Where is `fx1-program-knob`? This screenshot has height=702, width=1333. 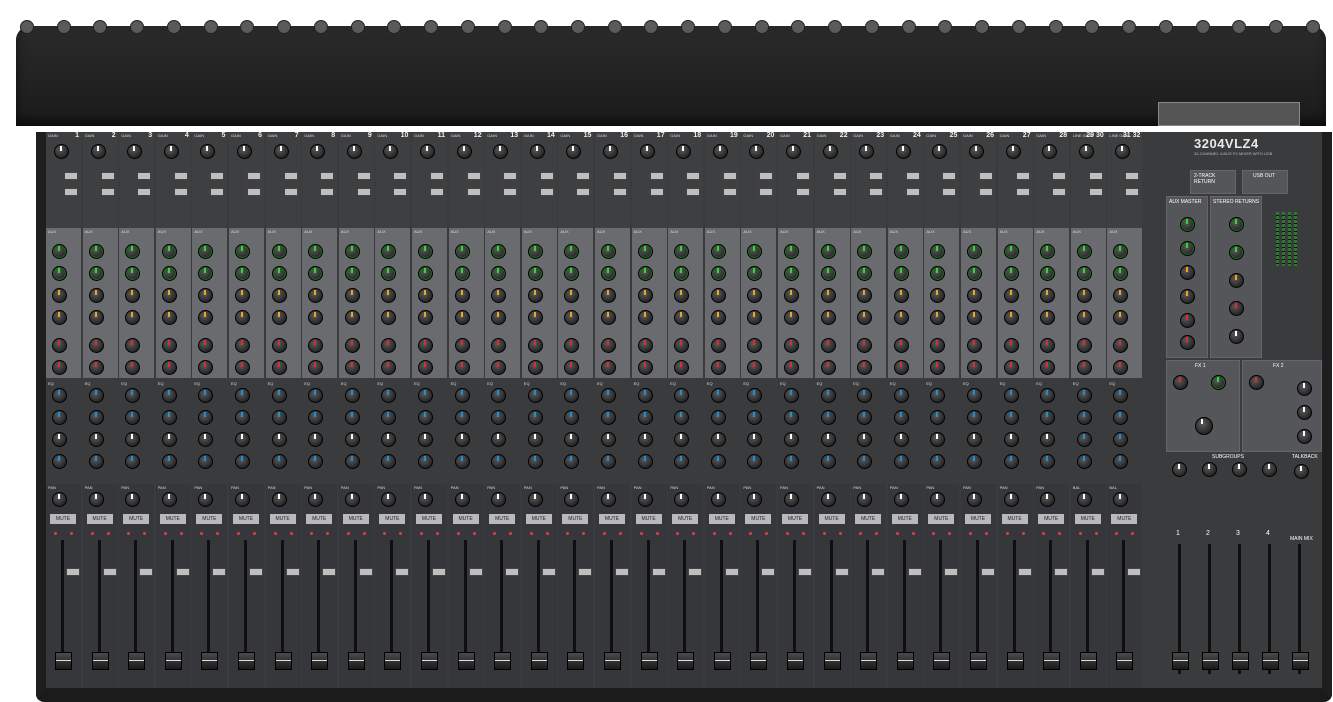
fx1-program-knob is located at coordinates (1204, 426).